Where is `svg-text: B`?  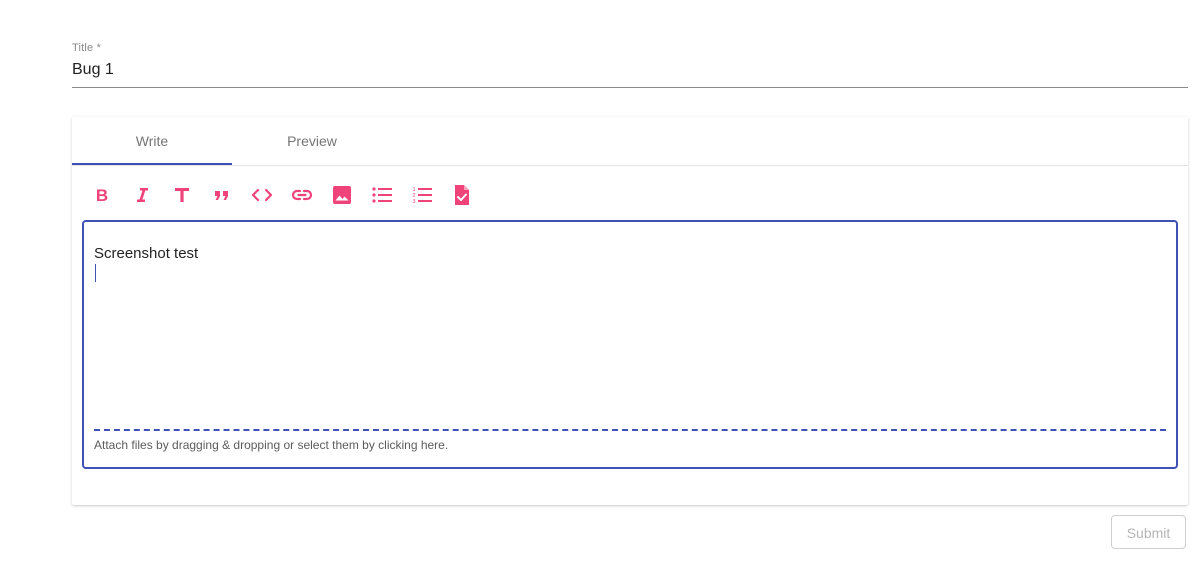
svg-text: B is located at coordinates (102, 195).